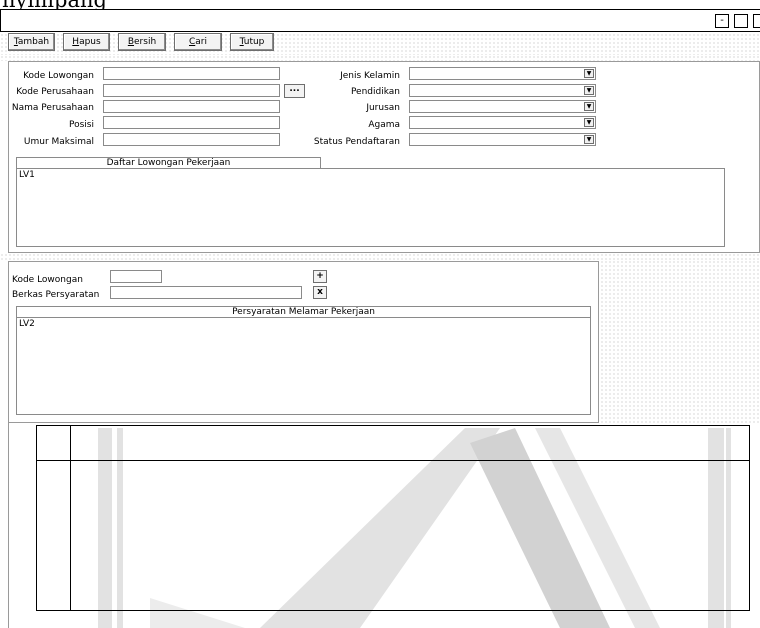 The height and width of the screenshot is (628, 760). What do you see at coordinates (191, 73) in the screenshot?
I see `kode-lowongan-input` at bounding box center [191, 73].